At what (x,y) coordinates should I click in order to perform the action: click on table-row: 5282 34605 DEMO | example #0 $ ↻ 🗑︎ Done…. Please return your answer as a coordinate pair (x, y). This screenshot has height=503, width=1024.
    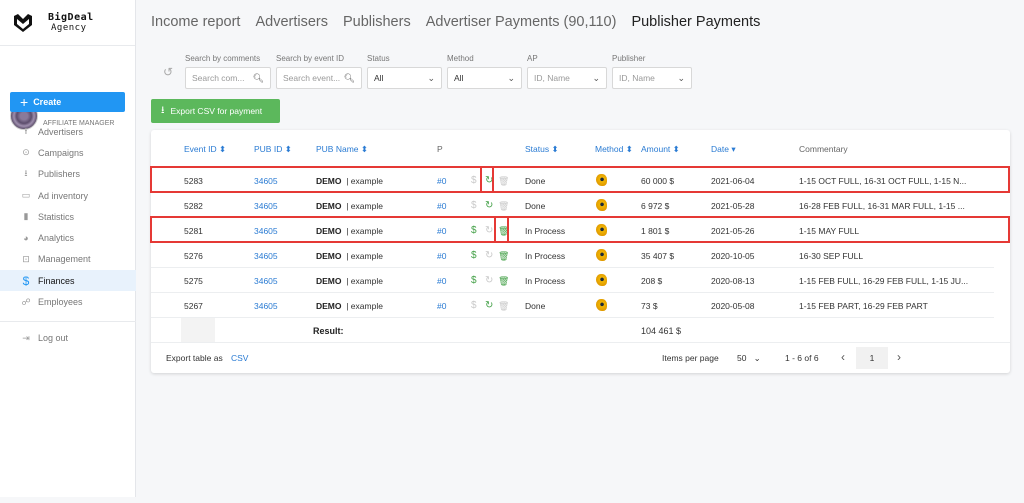
    Looking at the image, I should click on (572, 204).